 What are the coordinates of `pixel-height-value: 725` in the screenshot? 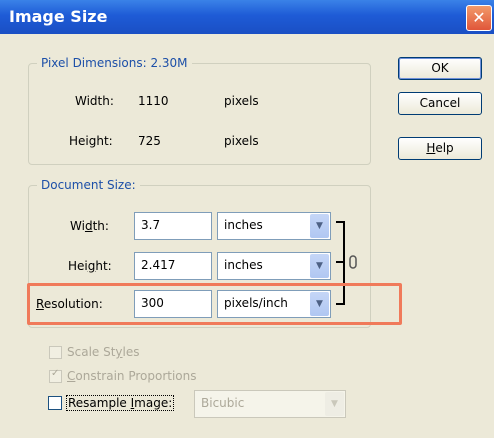 It's located at (149, 141).